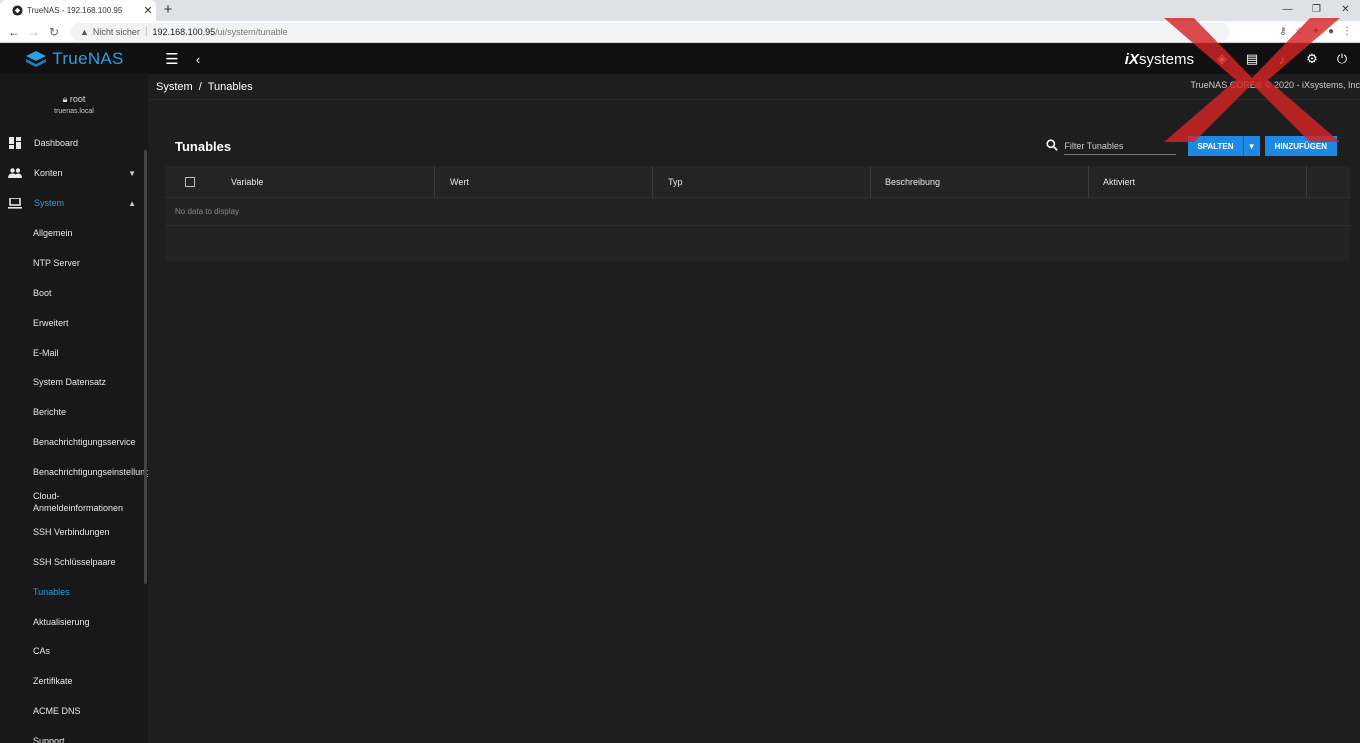 This screenshot has width=1360, height=743. Describe the element at coordinates (251, 31) in the screenshot. I see `url-path: /ui/system/tunable` at that location.